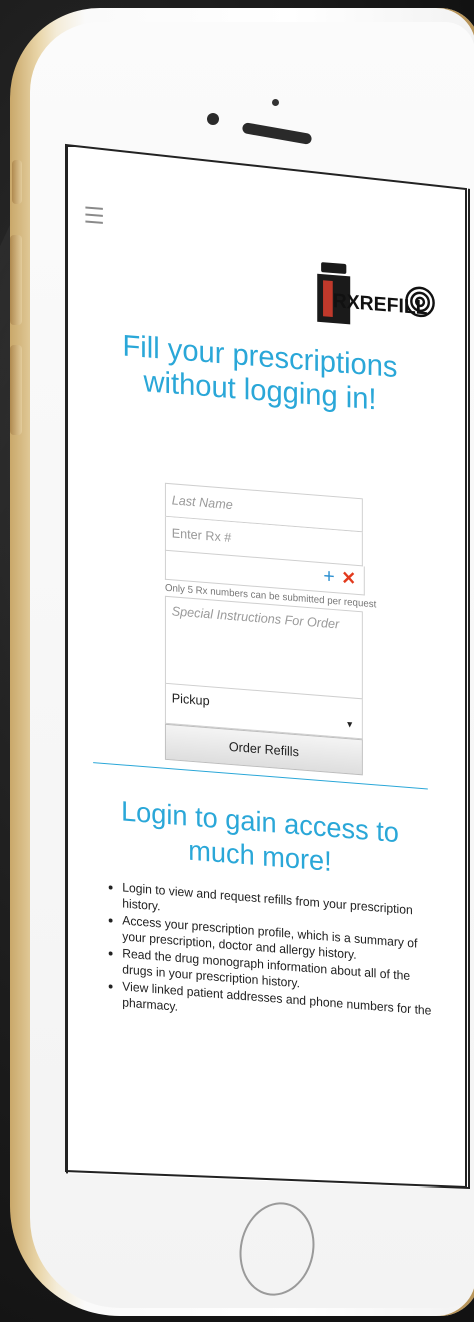 Image resolution: width=474 pixels, height=1322 pixels. What do you see at coordinates (16, 280) in the screenshot?
I see `volume-up-button` at bounding box center [16, 280].